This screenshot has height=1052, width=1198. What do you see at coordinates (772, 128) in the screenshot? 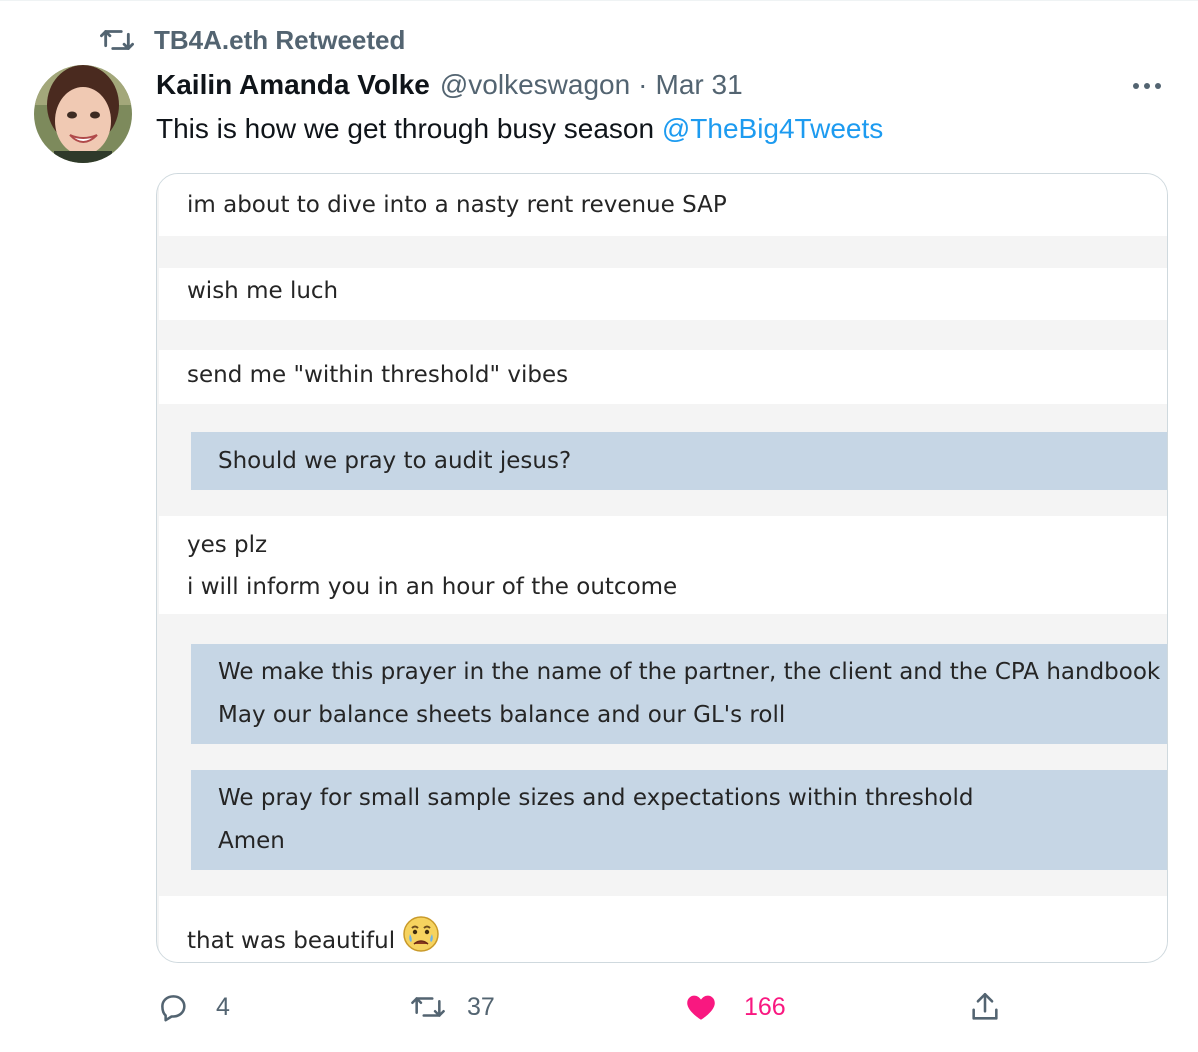
I see `mention-link: @TheBig4Tweets` at bounding box center [772, 128].